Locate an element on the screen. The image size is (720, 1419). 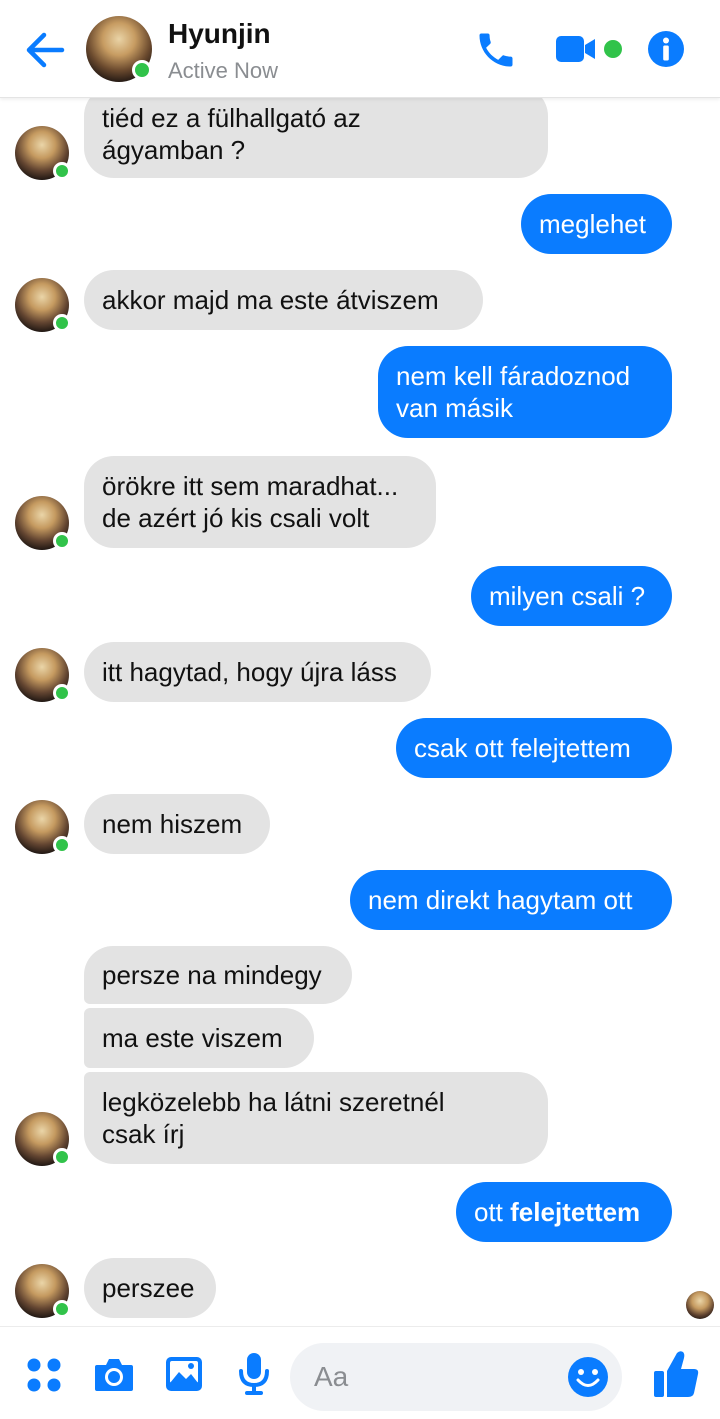
message-text: van másik is located at coordinates (455, 408).